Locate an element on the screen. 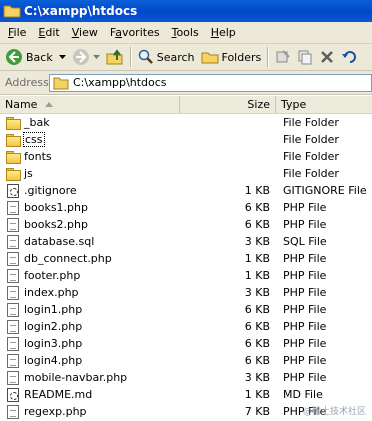 The width and height of the screenshot is (372, 421). file-size: 3 KB is located at coordinates (257, 241).